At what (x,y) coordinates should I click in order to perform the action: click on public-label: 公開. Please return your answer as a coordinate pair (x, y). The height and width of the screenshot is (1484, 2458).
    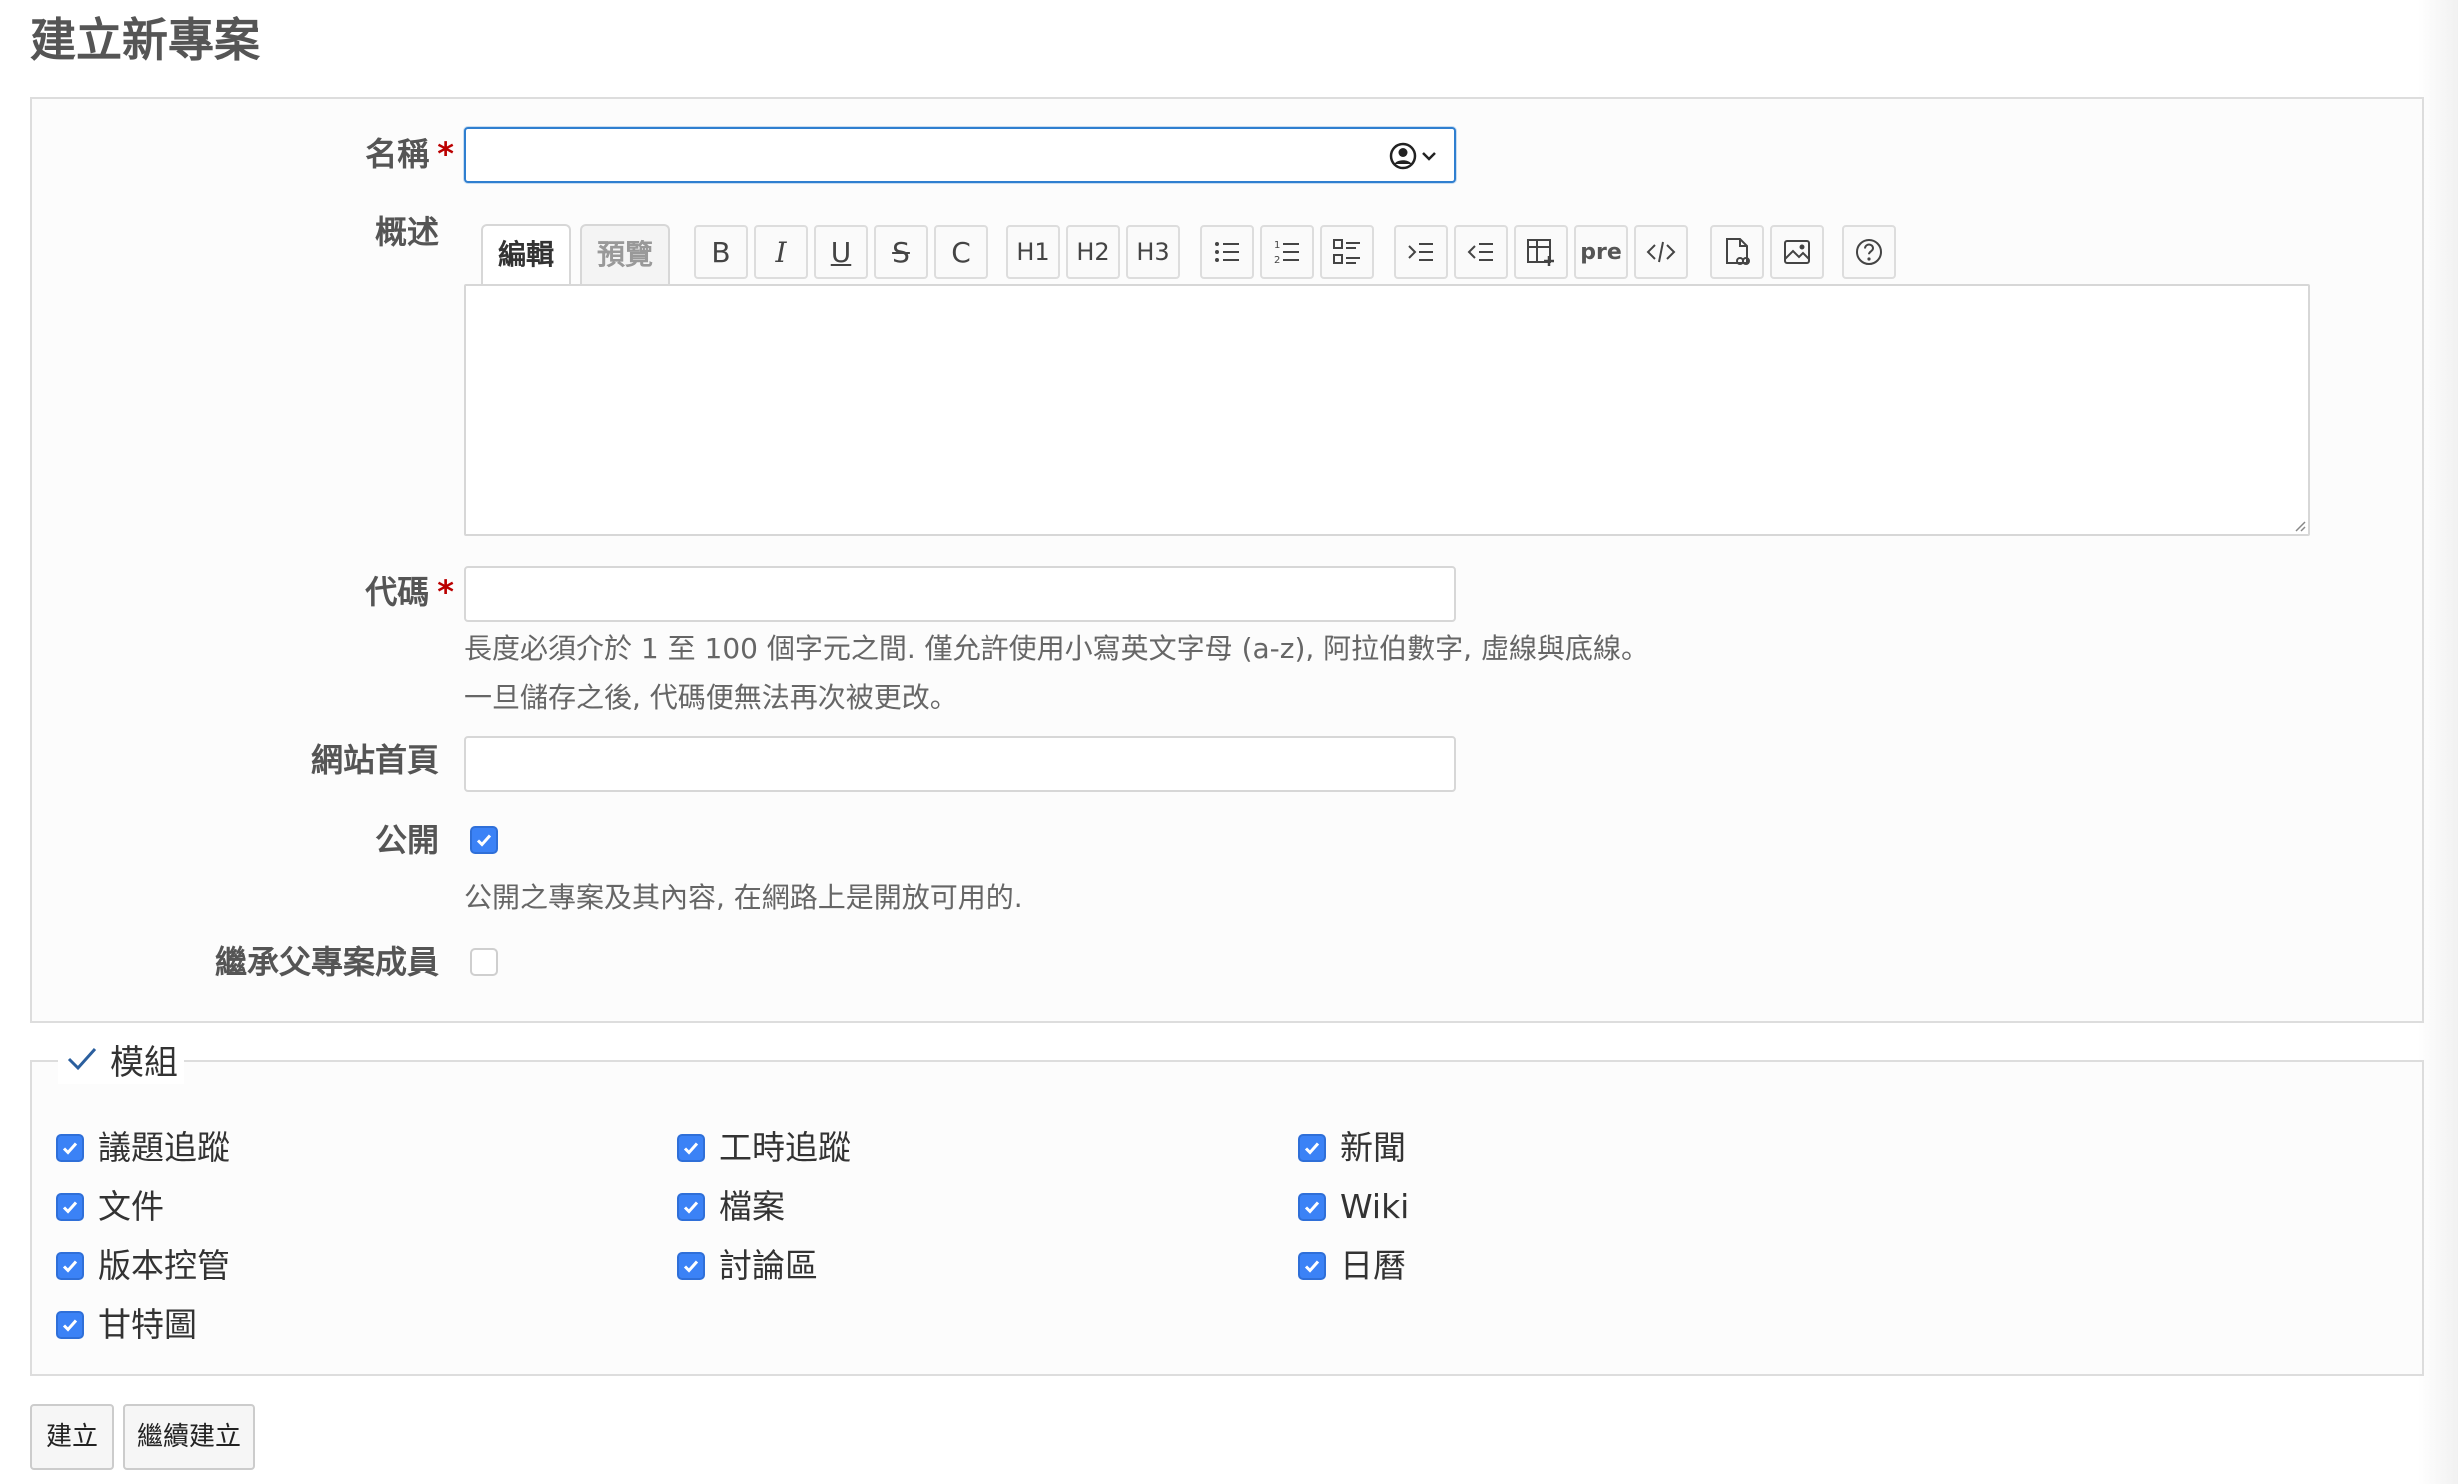
    Looking at the image, I should click on (406, 840).